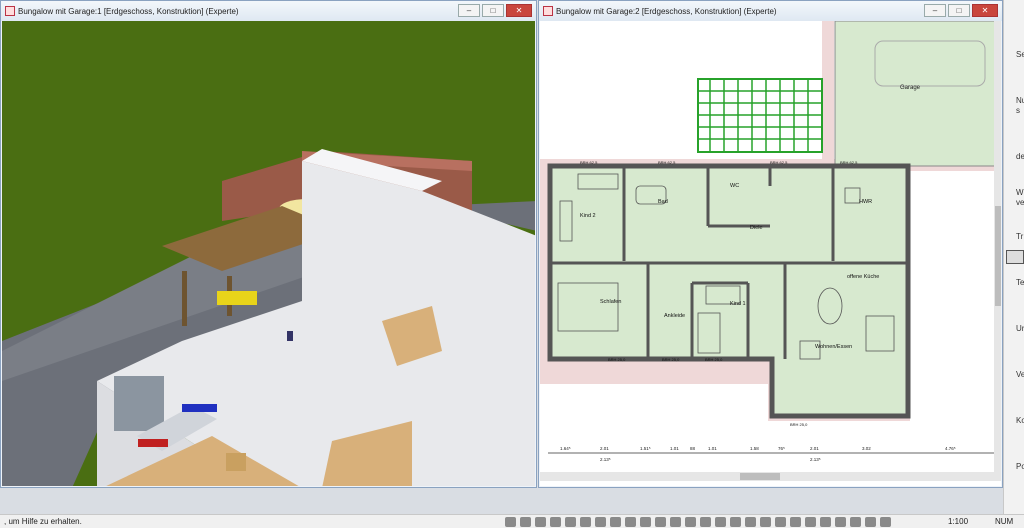  Describe the element at coordinates (1020, 54) in the screenshot. I see `side-label: Se` at that location.